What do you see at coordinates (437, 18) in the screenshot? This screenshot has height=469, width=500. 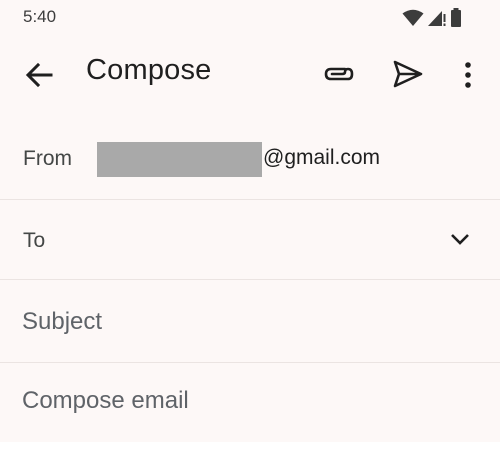 I see `cellular-signal-icon` at bounding box center [437, 18].